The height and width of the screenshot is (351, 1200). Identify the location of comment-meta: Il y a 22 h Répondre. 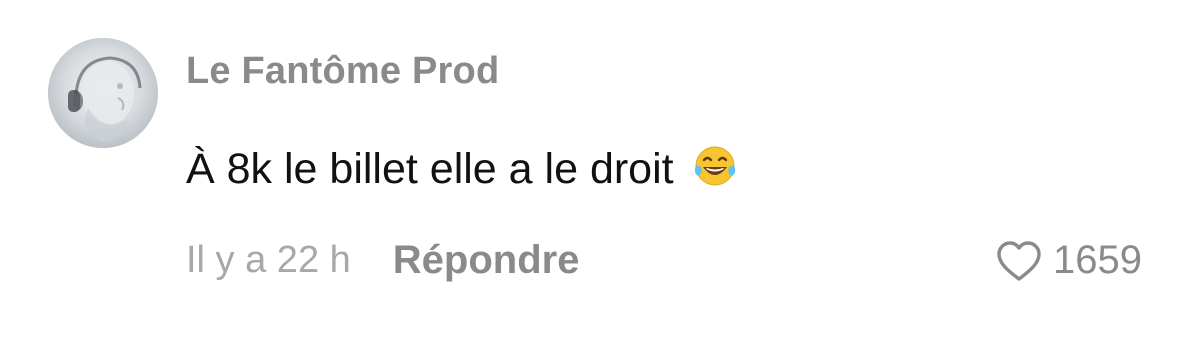
(382, 260).